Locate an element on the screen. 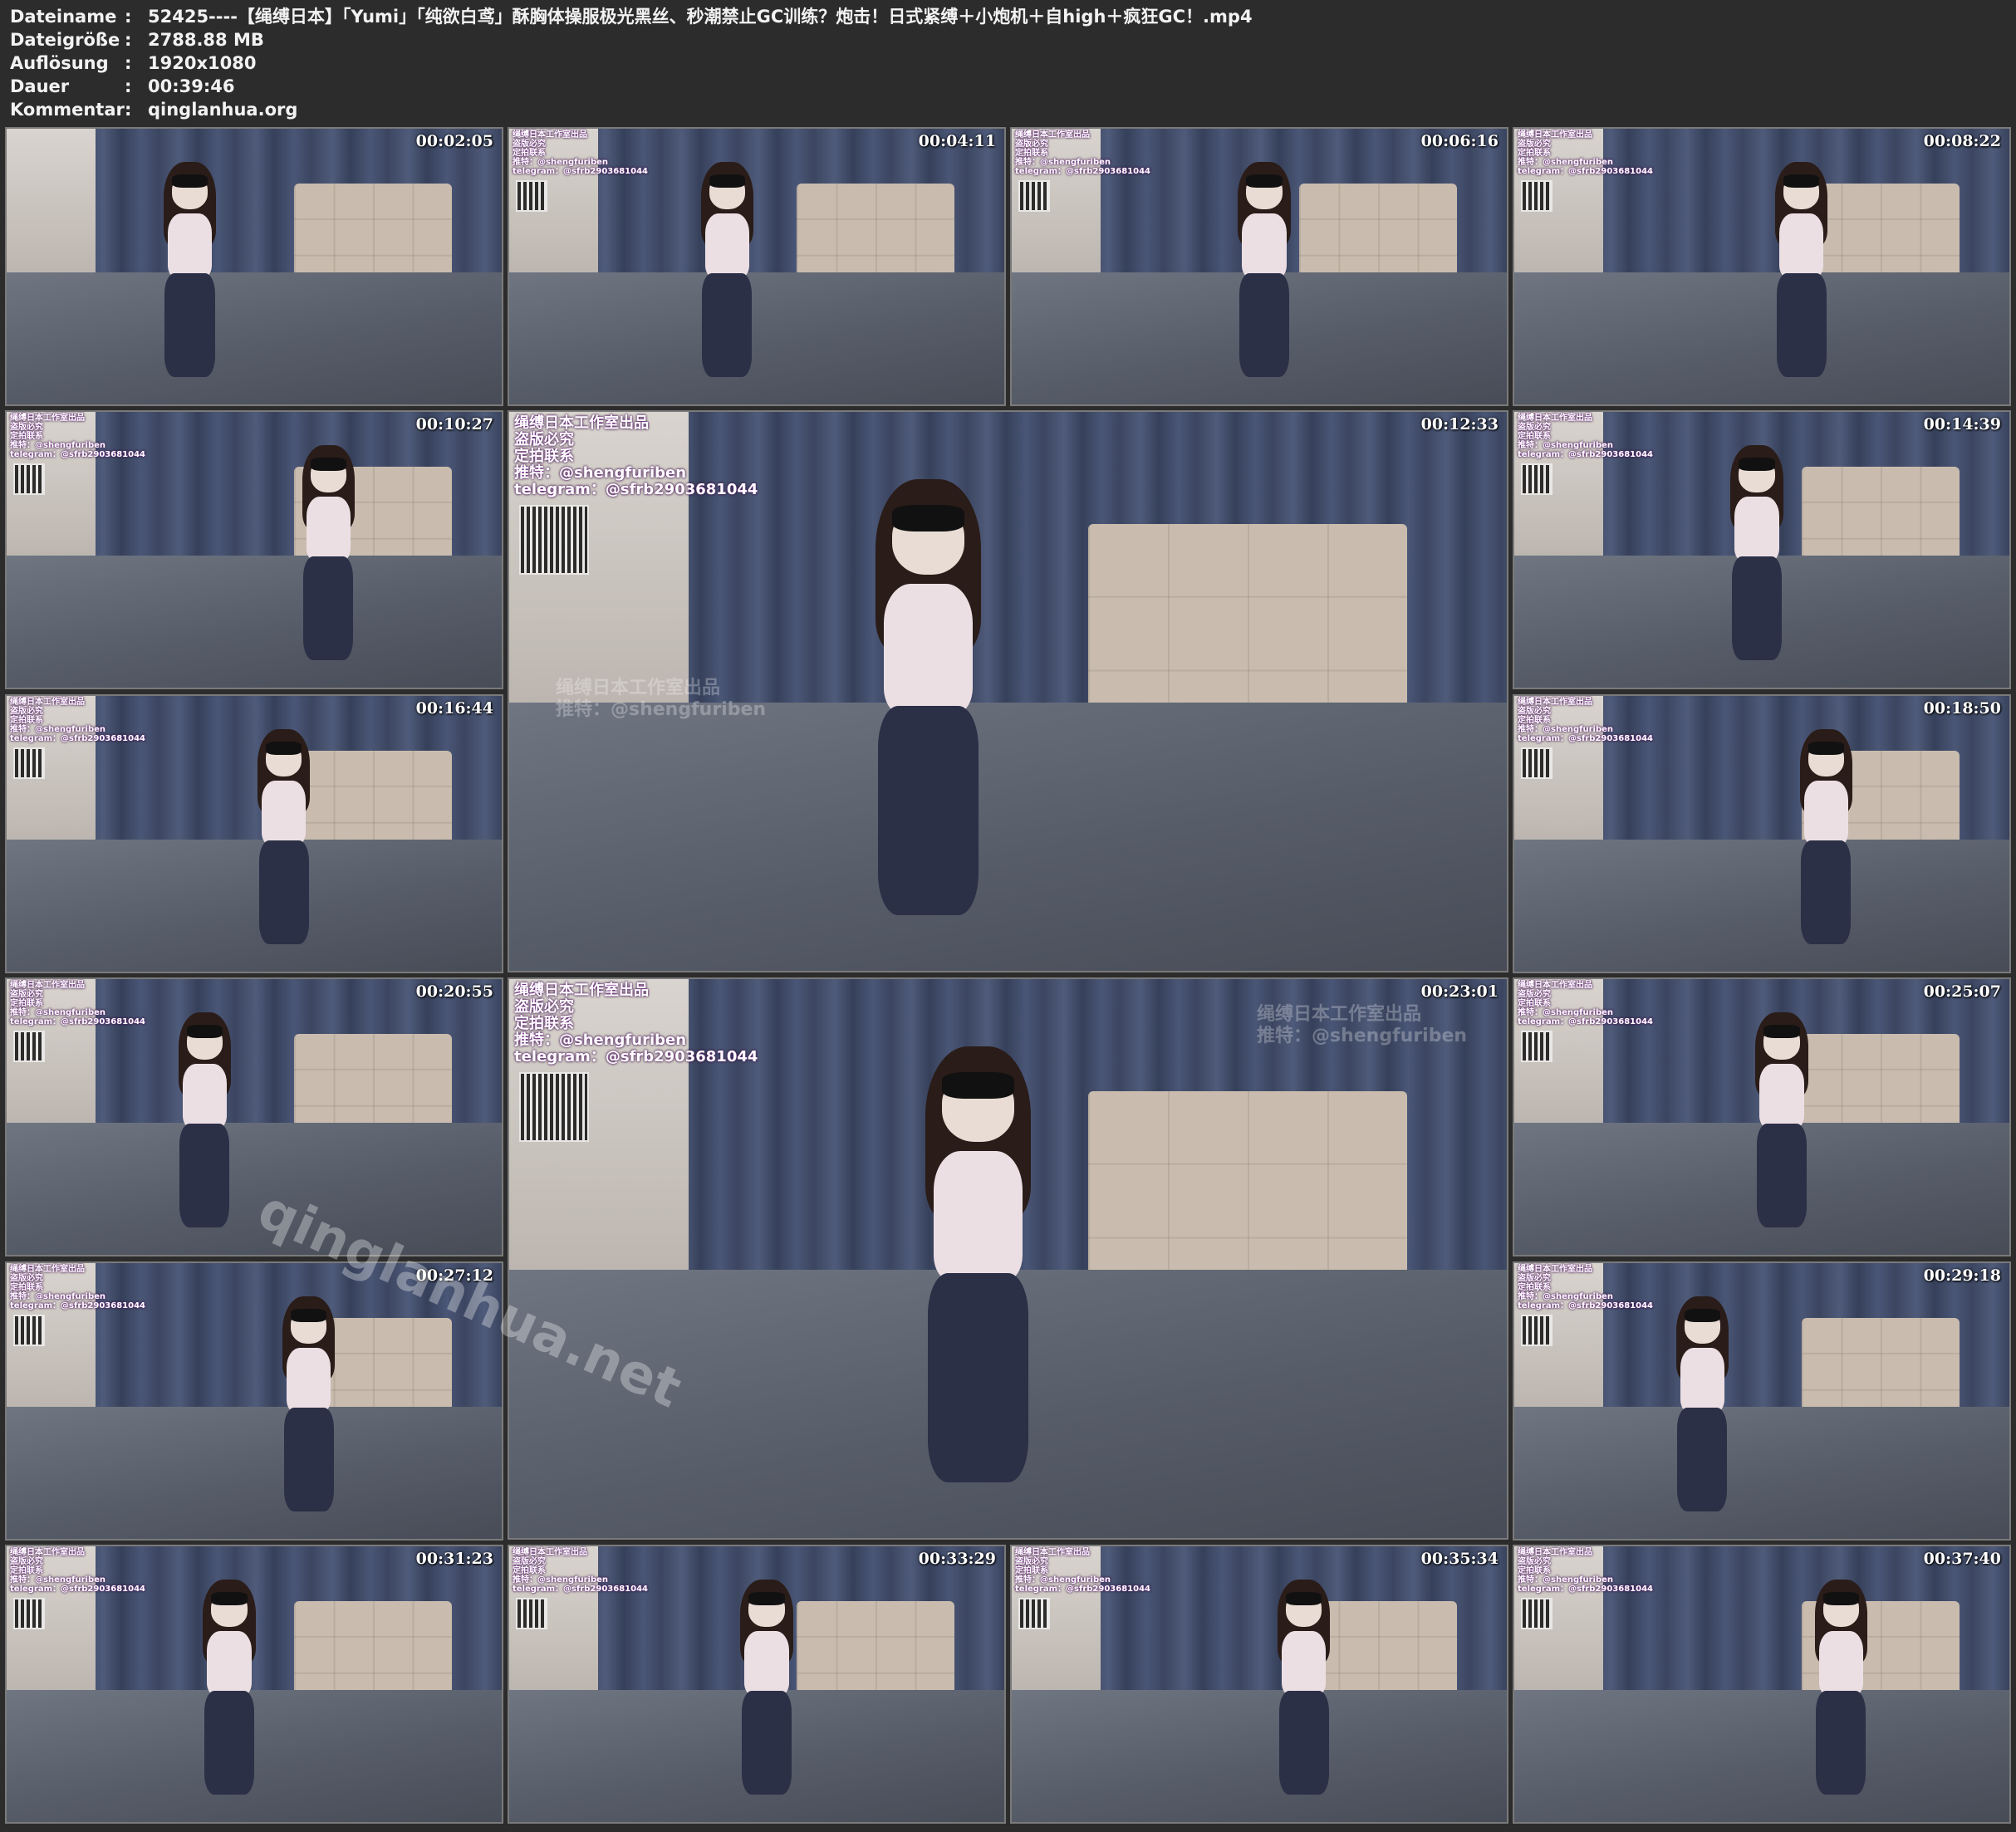  scene-bed is located at coordinates (255, 1472).